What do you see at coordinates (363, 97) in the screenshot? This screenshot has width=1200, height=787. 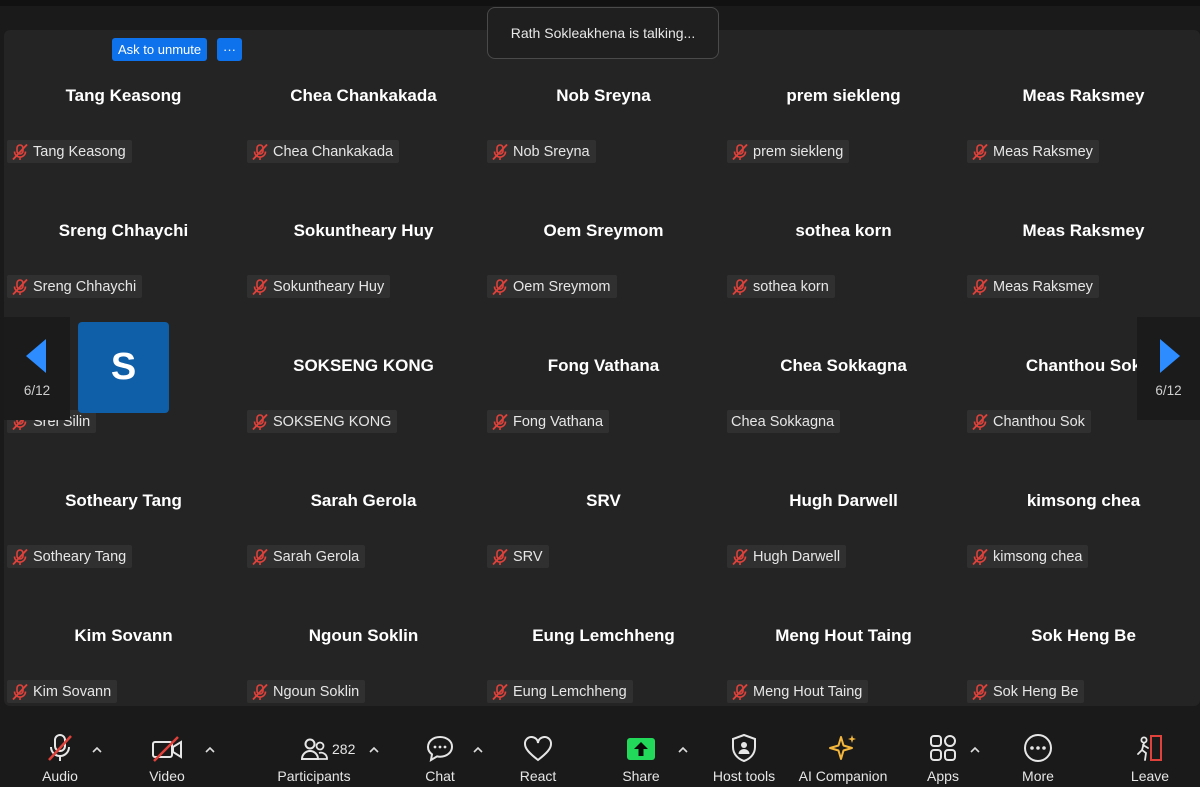 I see `participant-tile: Chea Chankakada Chea Chankakada` at bounding box center [363, 97].